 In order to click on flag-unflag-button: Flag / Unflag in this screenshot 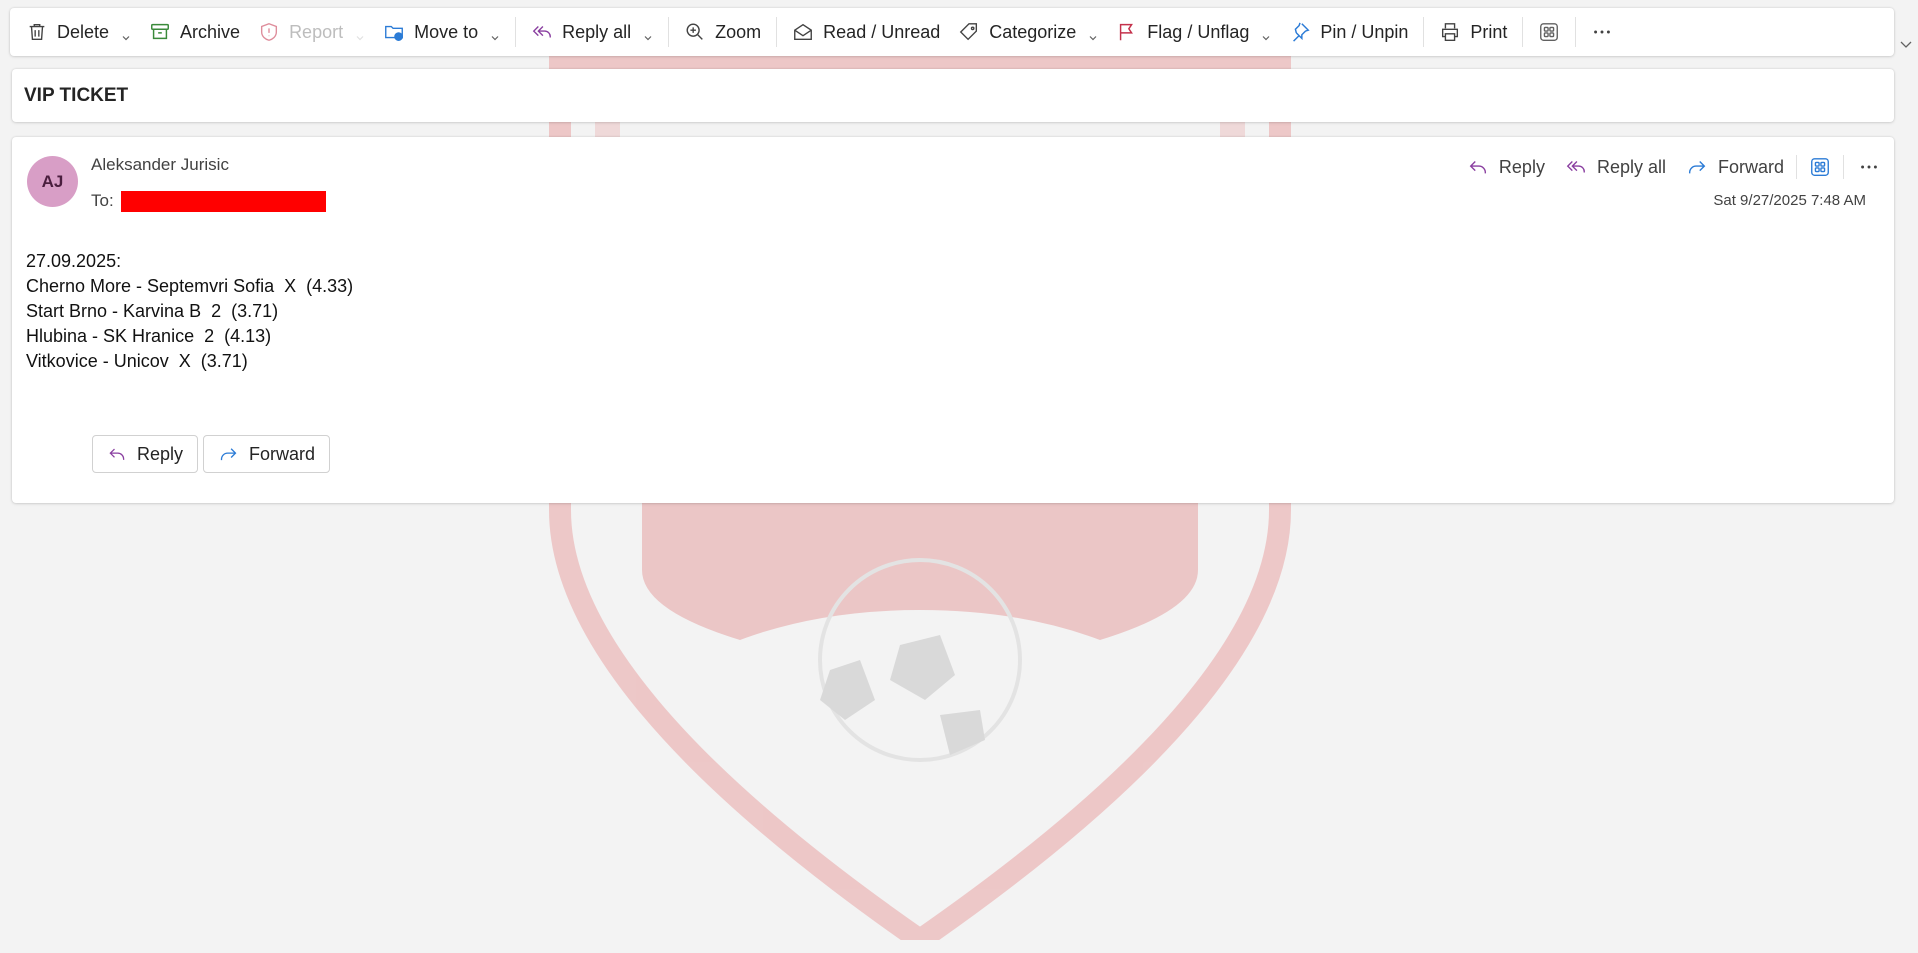, I will do `click(1193, 32)`.